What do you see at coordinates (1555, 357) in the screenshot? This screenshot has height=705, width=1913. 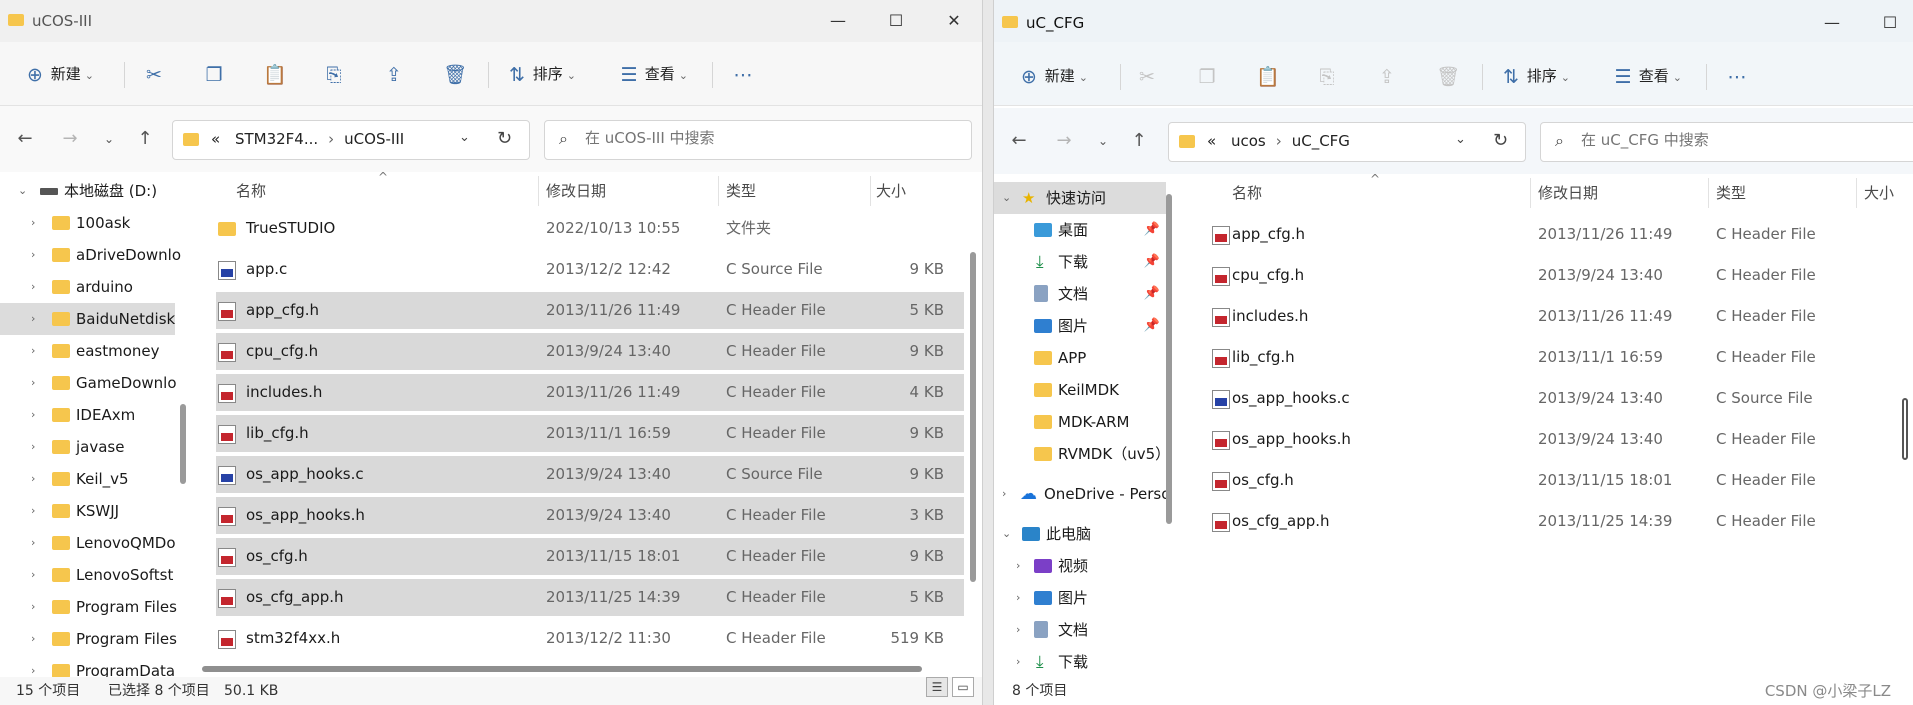 I see `table-row: lib_cfg.h 2013/11/1 16:59 C Header File` at bounding box center [1555, 357].